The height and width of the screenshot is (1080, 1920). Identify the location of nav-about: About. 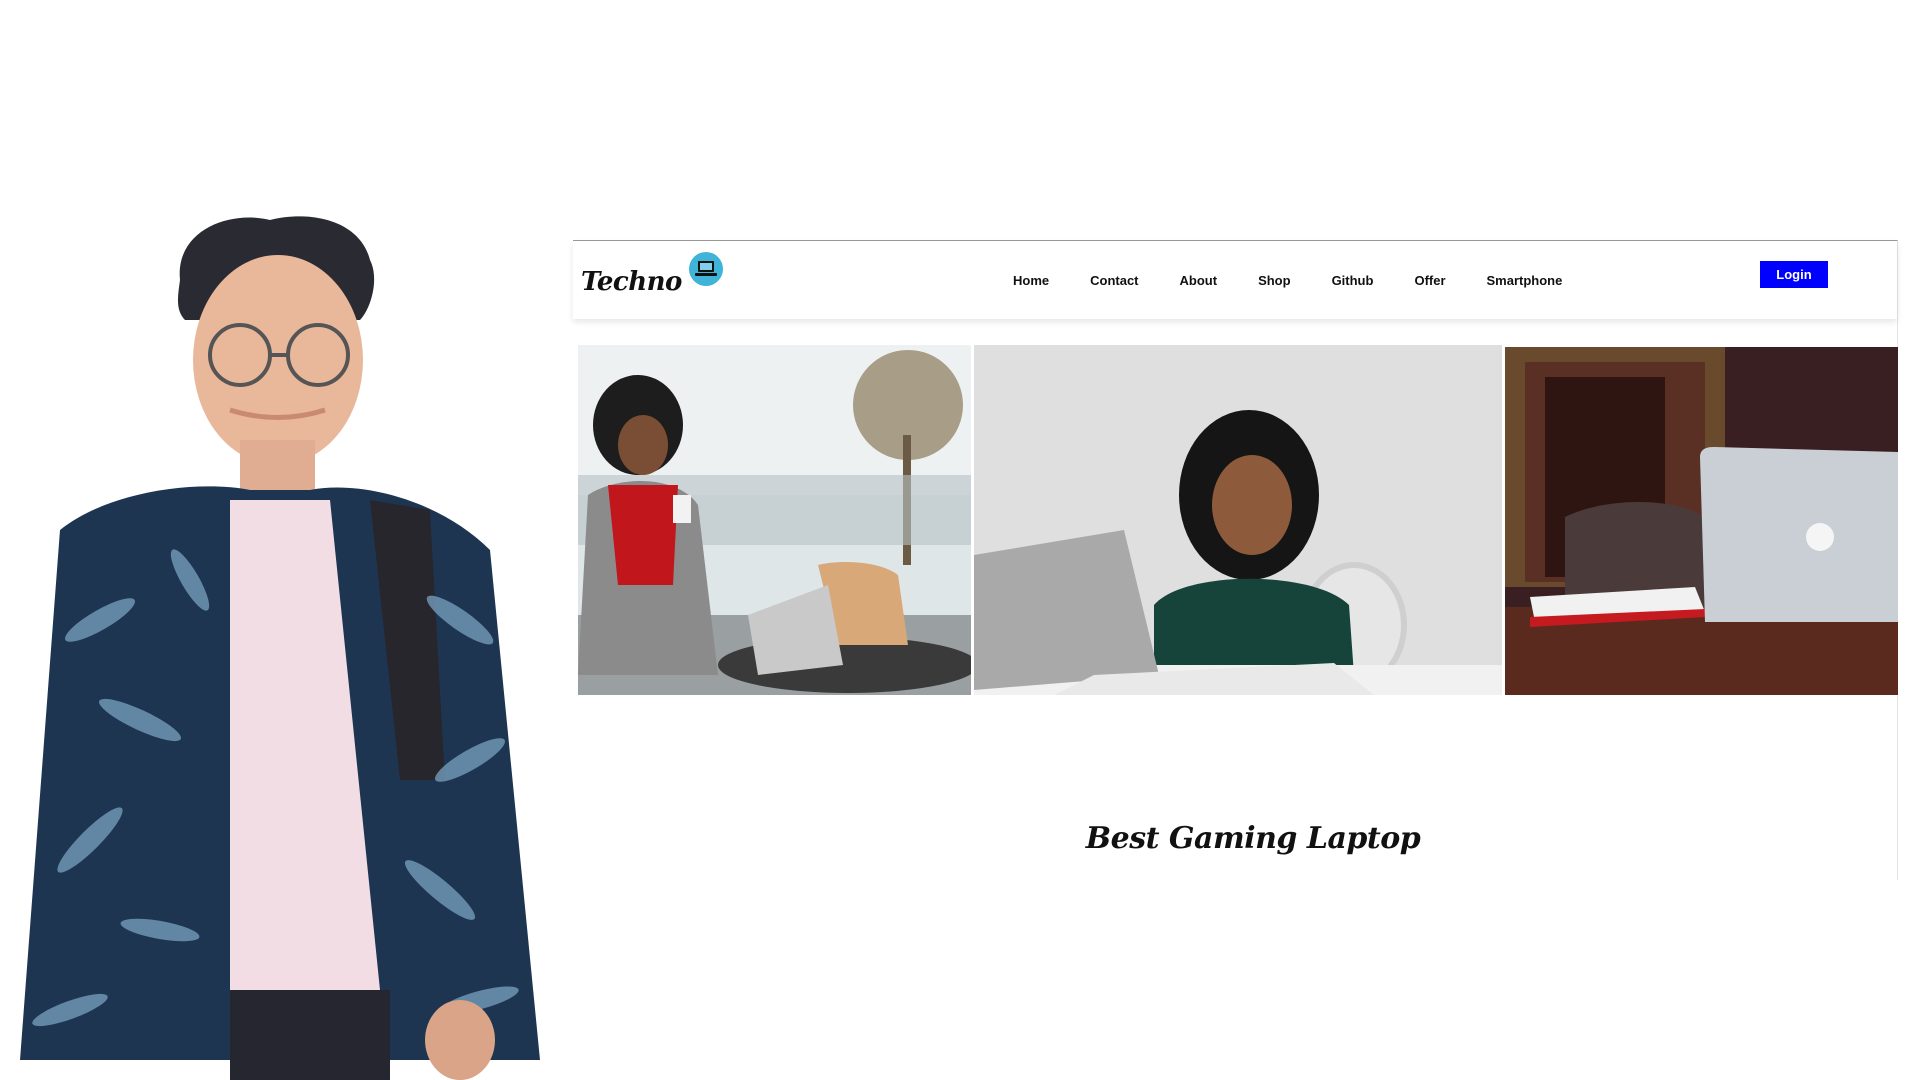
(1199, 280).